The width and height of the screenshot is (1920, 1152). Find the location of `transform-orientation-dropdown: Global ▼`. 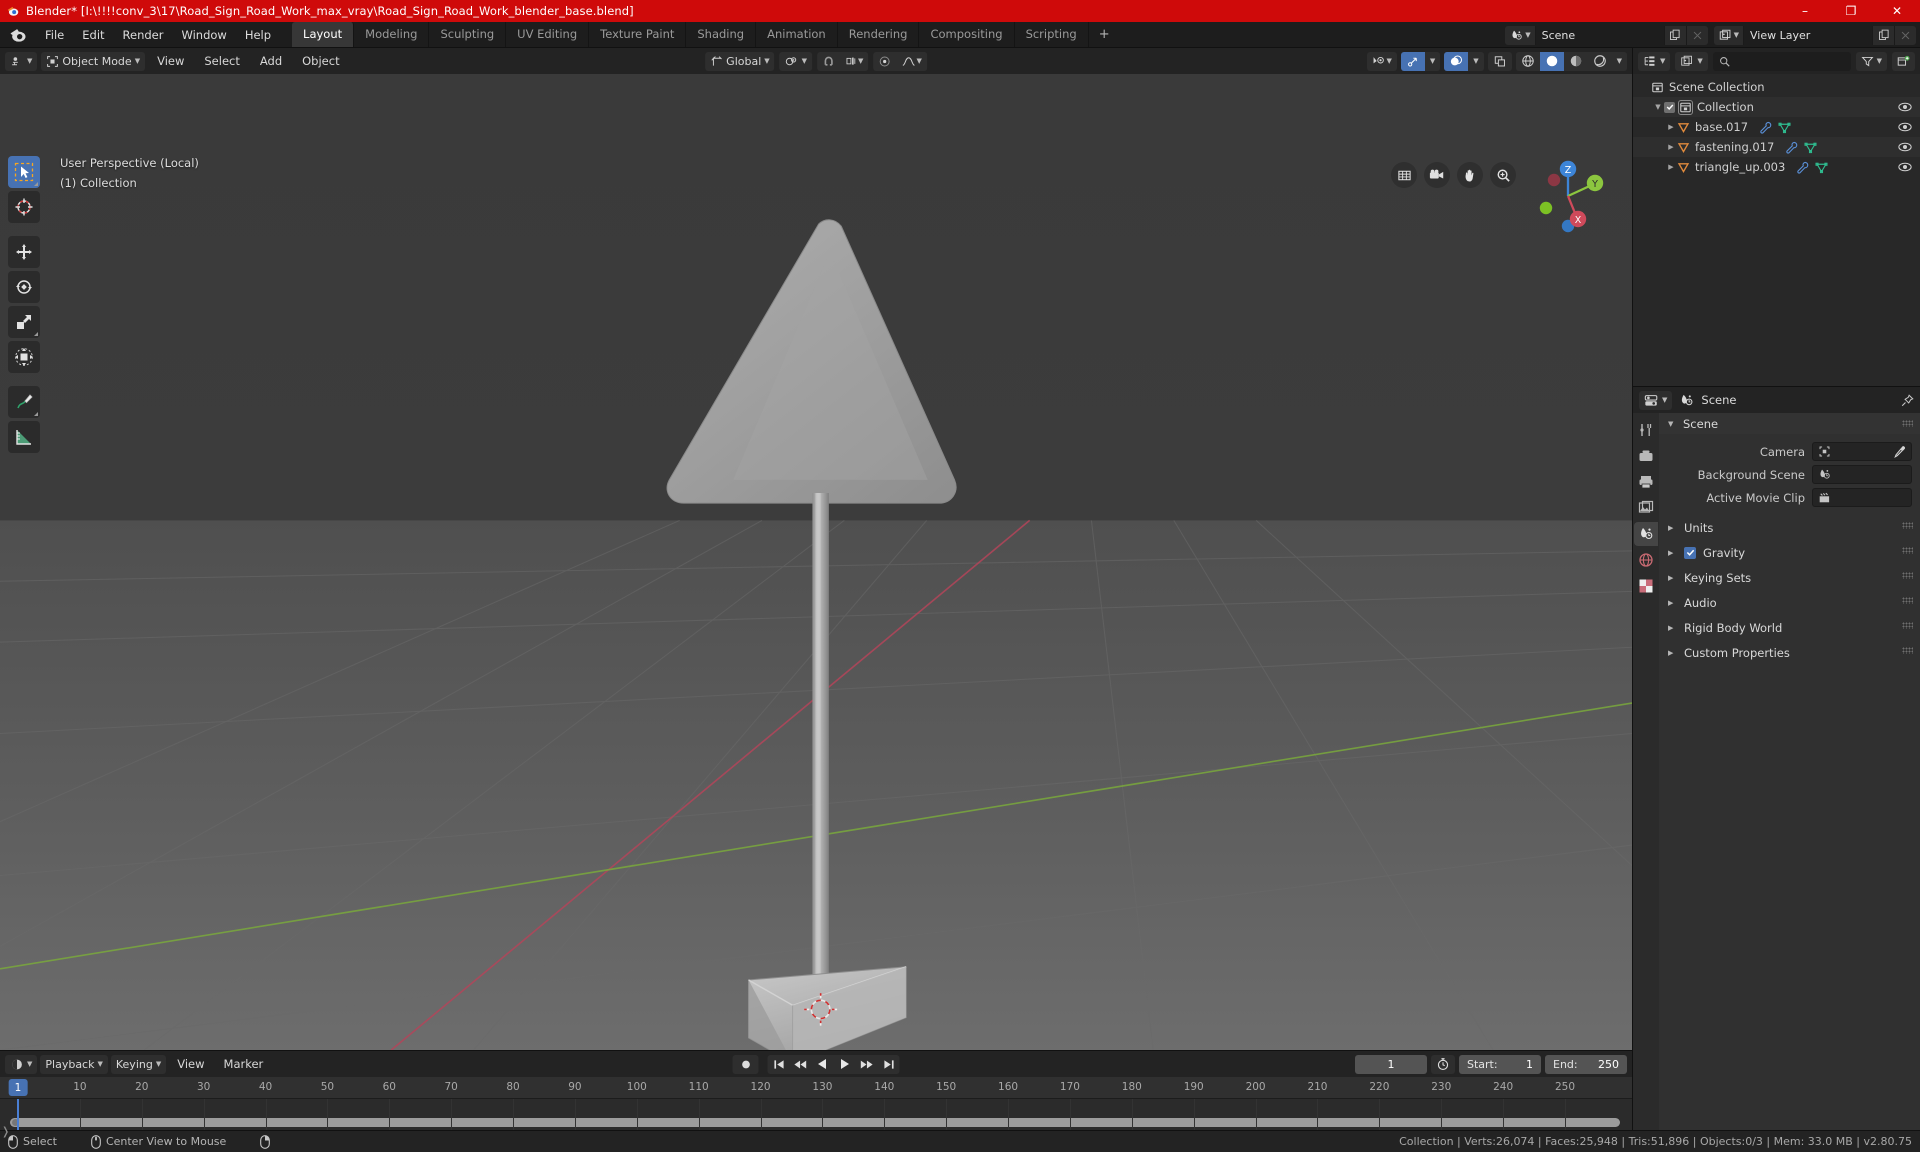

transform-orientation-dropdown: Global ▼ is located at coordinates (740, 61).